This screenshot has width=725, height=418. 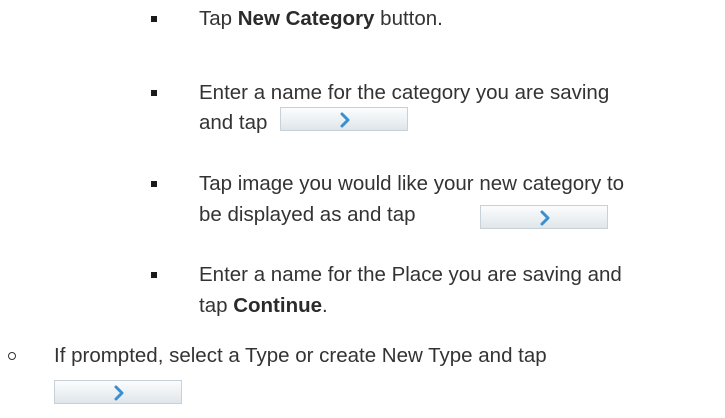 I want to click on continue-label: Continue, so click(x=278, y=305).